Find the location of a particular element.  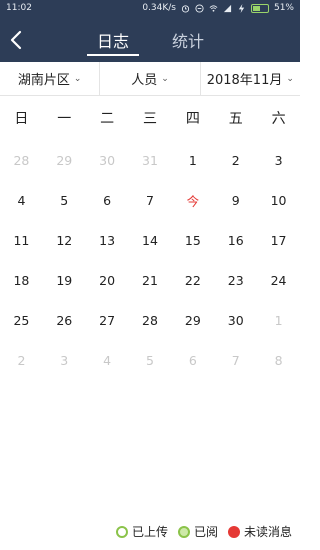

legend-read: 已阅 is located at coordinates (197, 531).